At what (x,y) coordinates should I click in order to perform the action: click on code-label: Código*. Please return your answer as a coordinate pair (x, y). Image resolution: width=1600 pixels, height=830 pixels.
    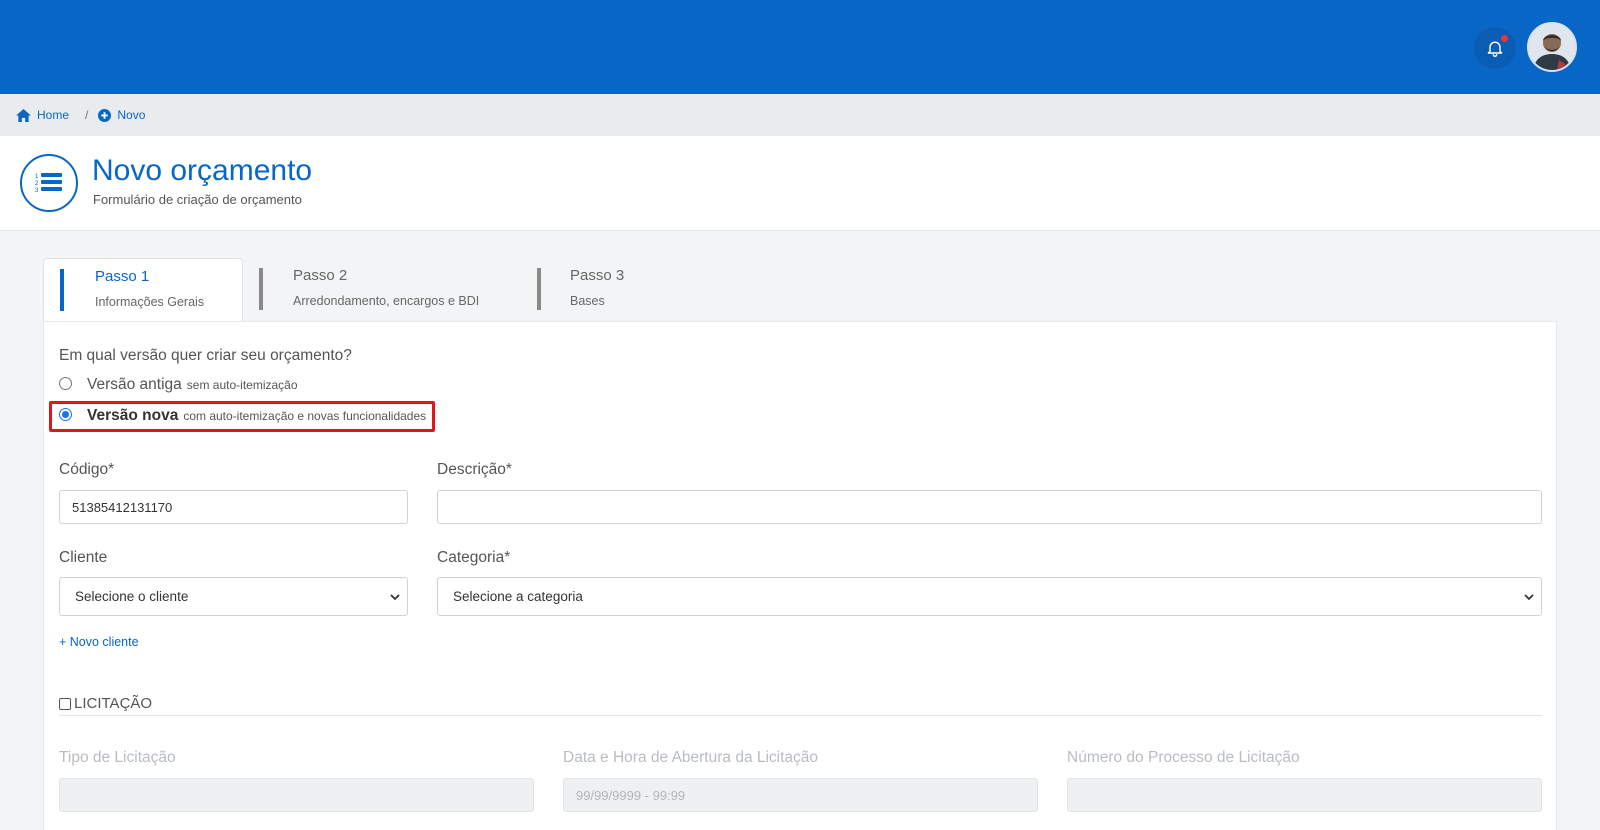
    Looking at the image, I should click on (87, 469).